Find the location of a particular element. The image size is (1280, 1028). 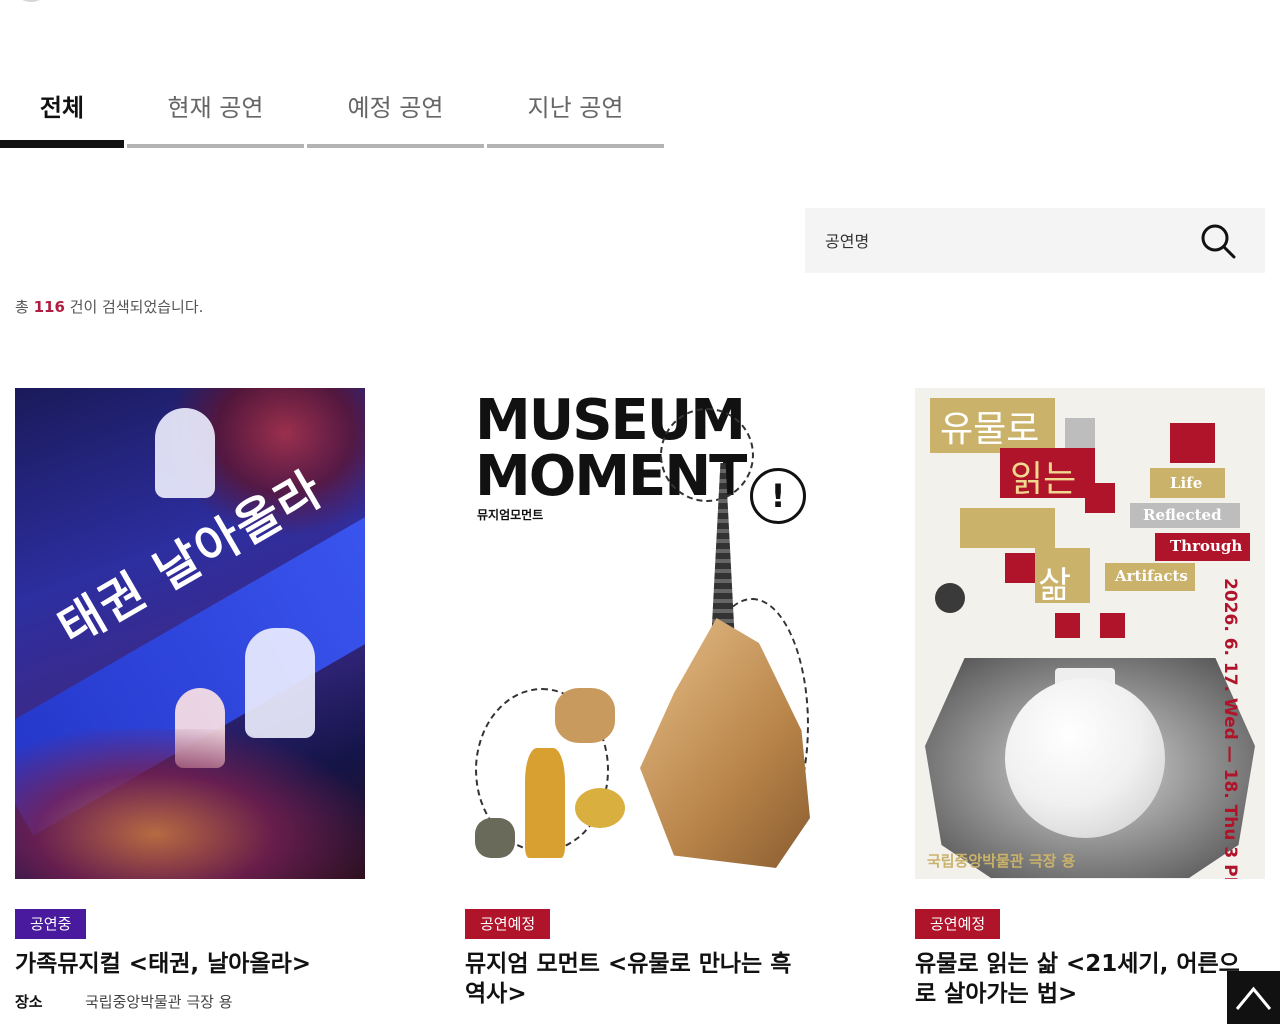

exclamation-icon: ! is located at coordinates (778, 496).